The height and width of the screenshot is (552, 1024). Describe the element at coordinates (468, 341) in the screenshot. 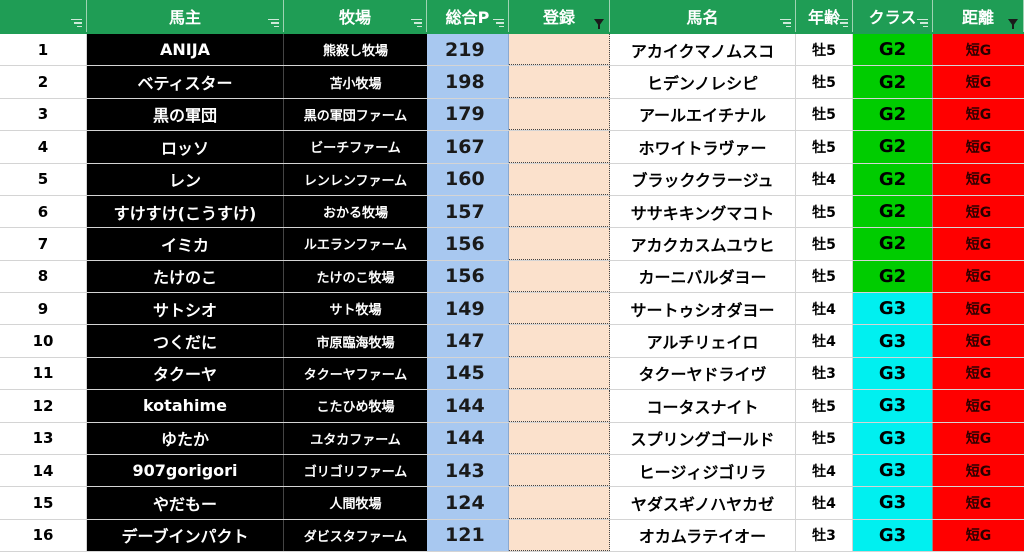

I see `points-cell: 147` at that location.